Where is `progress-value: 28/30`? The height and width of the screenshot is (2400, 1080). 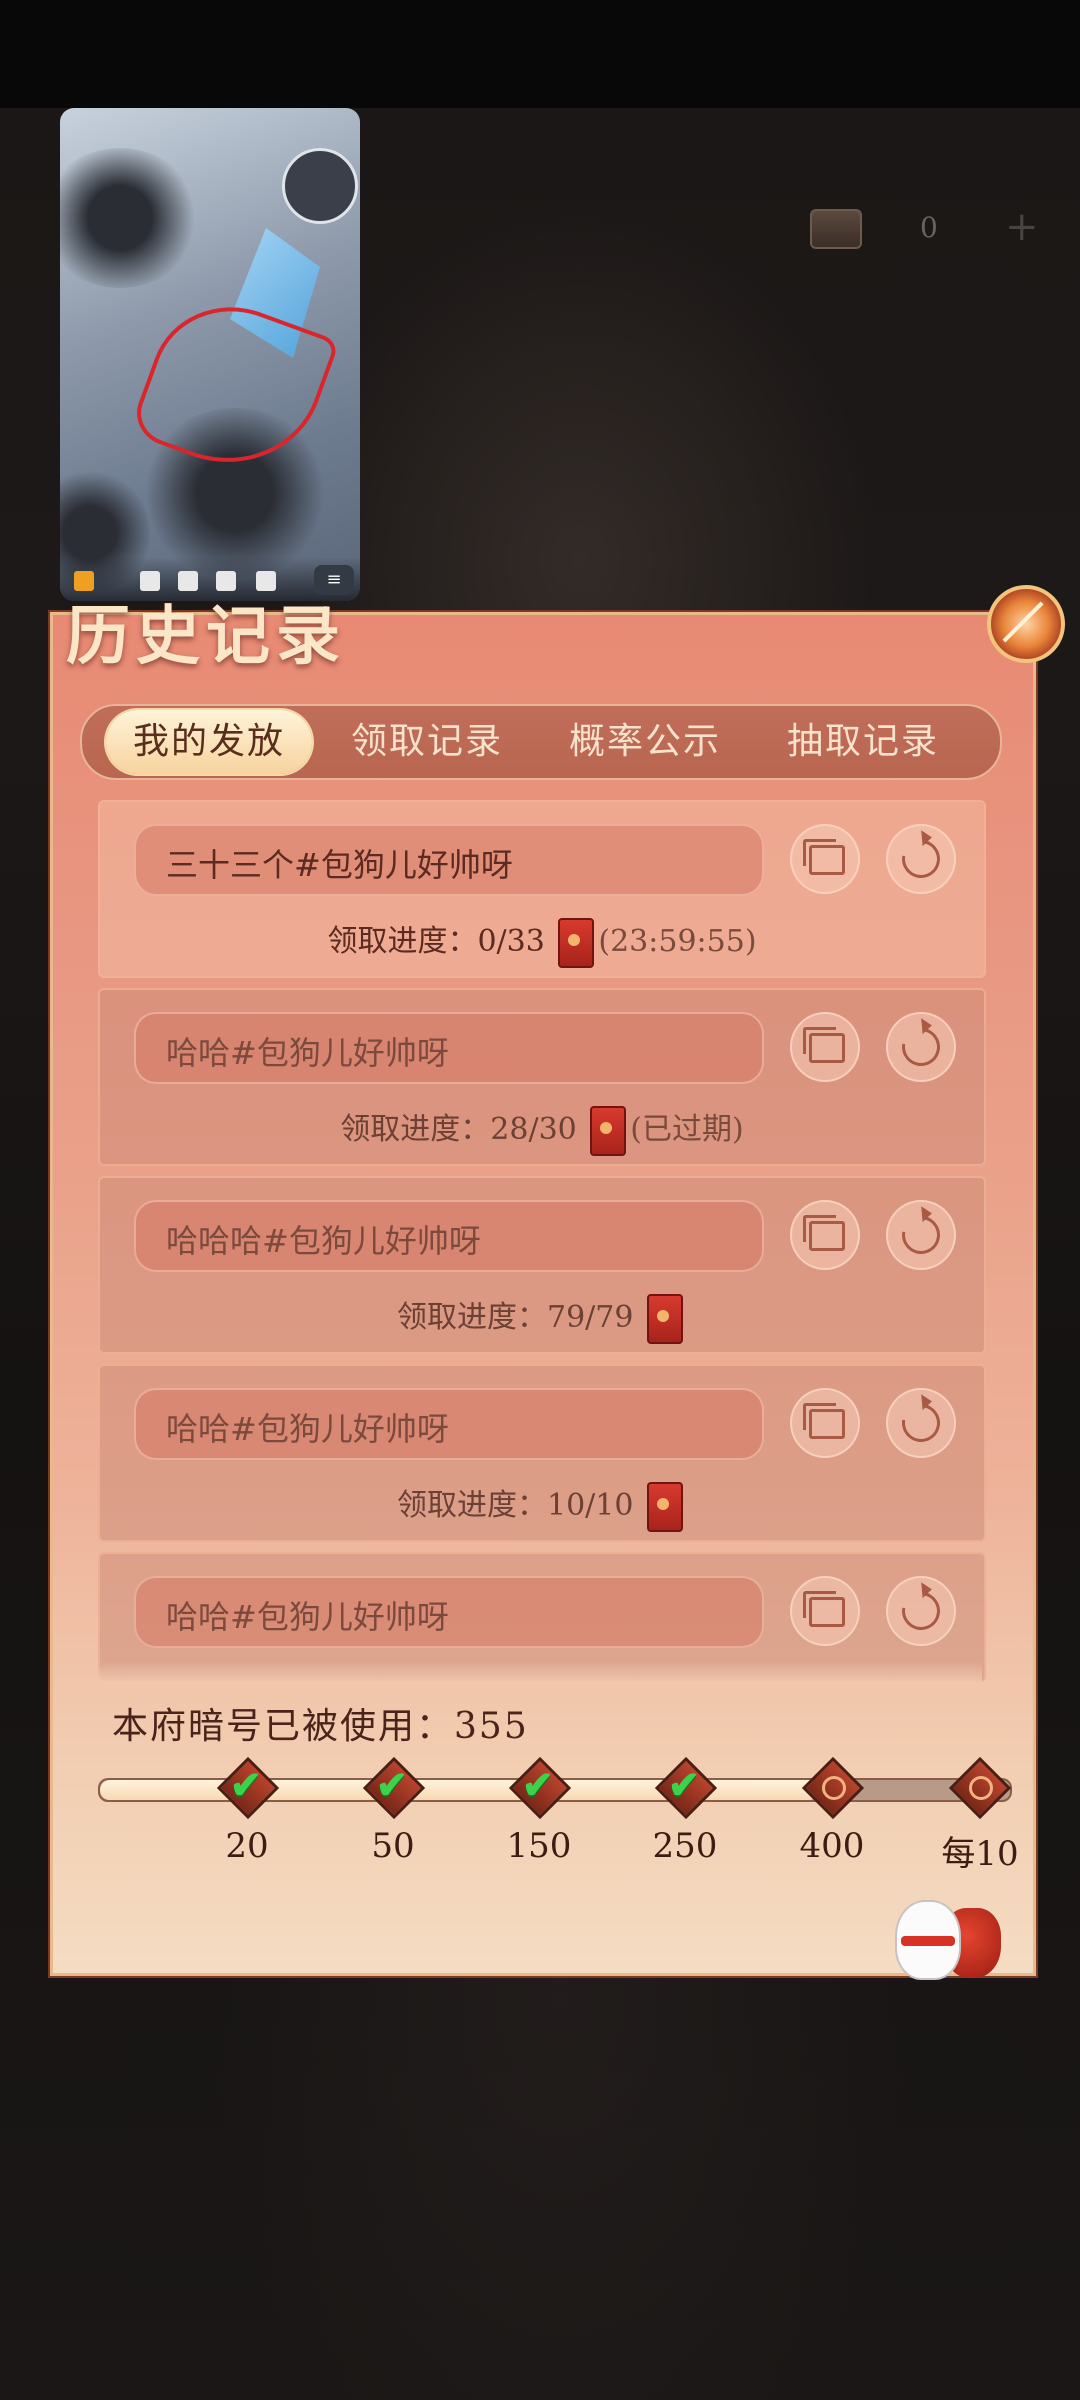
progress-value: 28/30 is located at coordinates (533, 1129).